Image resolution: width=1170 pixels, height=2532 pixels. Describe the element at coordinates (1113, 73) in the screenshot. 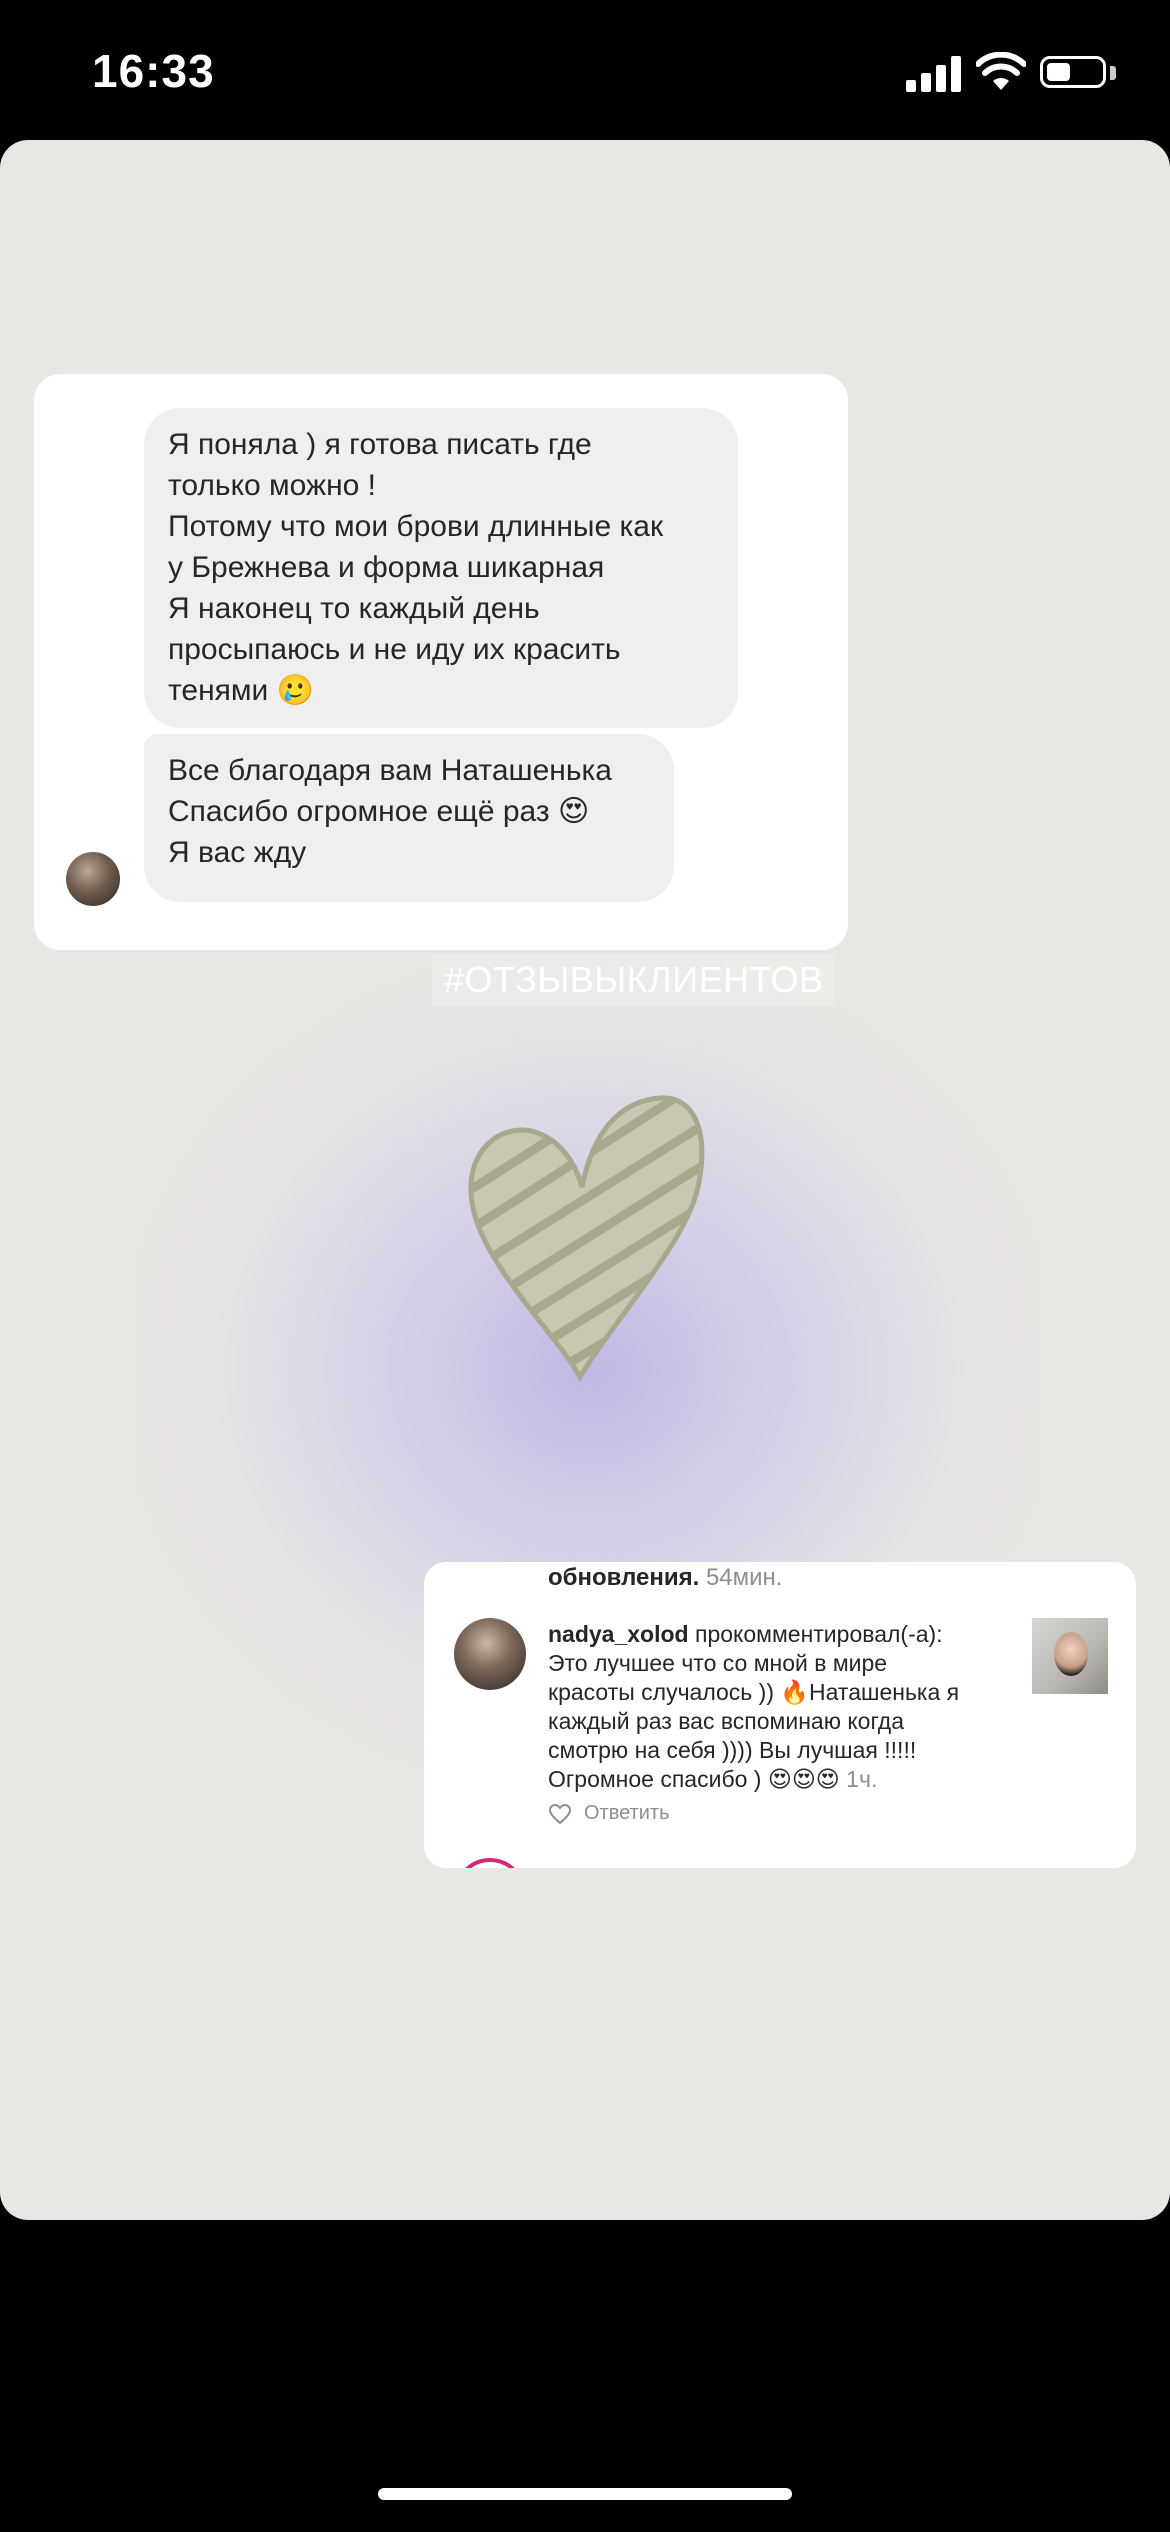

I see `battery-tip` at that location.